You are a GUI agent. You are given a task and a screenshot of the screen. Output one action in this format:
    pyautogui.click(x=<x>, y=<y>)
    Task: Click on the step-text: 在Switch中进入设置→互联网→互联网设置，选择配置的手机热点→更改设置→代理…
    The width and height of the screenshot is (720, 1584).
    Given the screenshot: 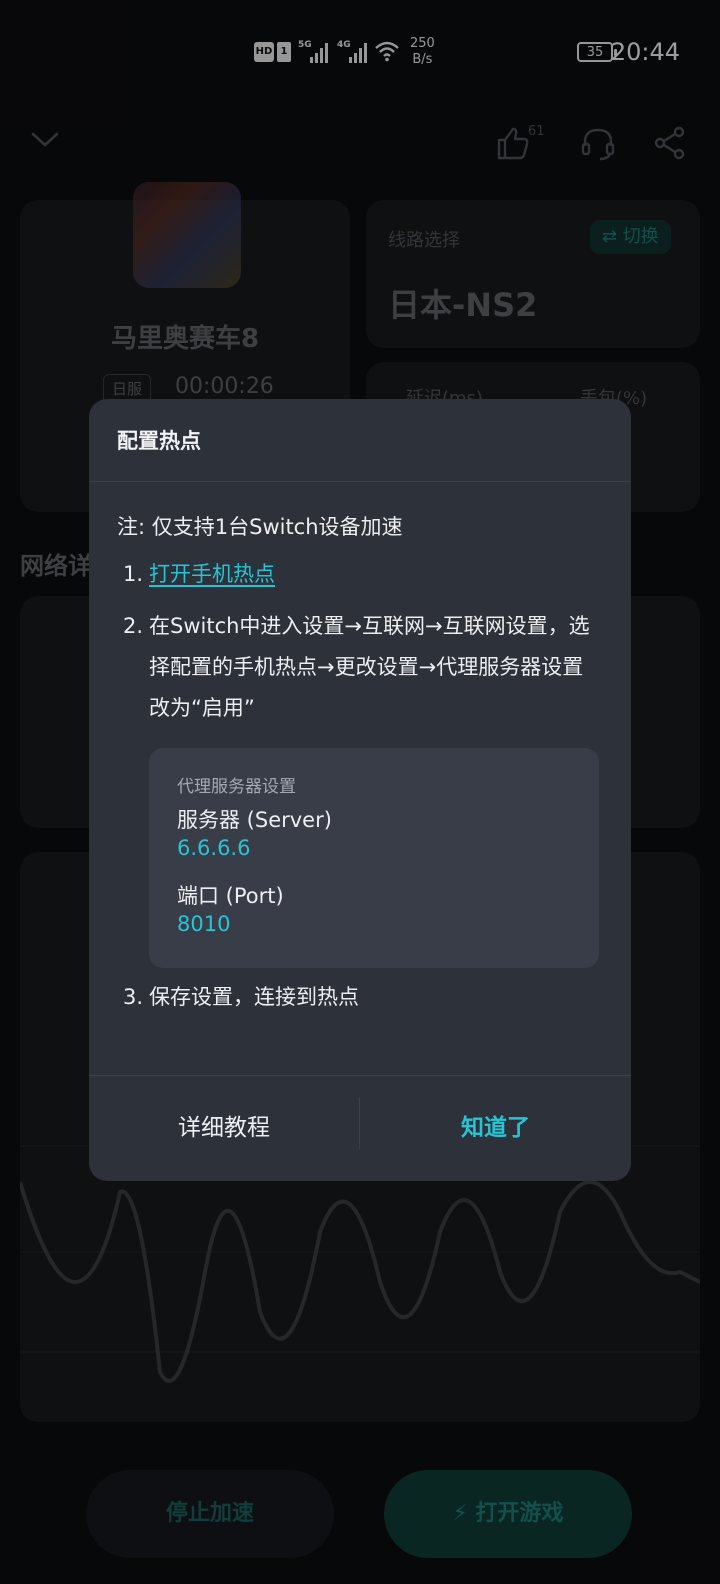 What is the action you would take?
    pyautogui.click(x=369, y=667)
    